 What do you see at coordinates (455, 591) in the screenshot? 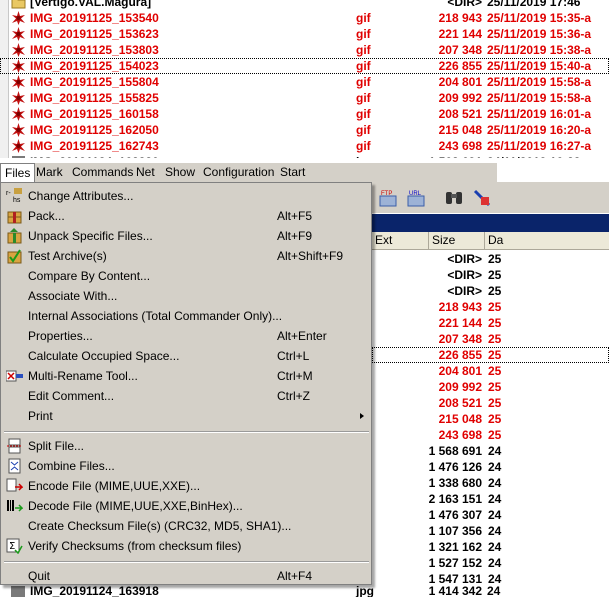
I see `bottom-file-size: 1 414 342` at bounding box center [455, 591].